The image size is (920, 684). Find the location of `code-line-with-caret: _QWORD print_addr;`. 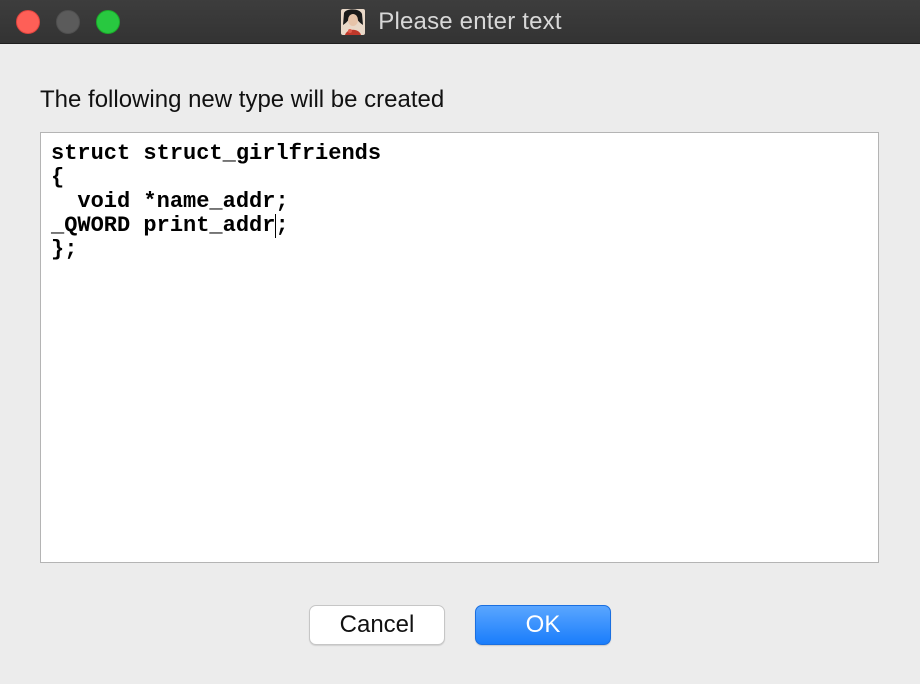

code-line-with-caret: _QWORD print_addr; is located at coordinates (170, 226).